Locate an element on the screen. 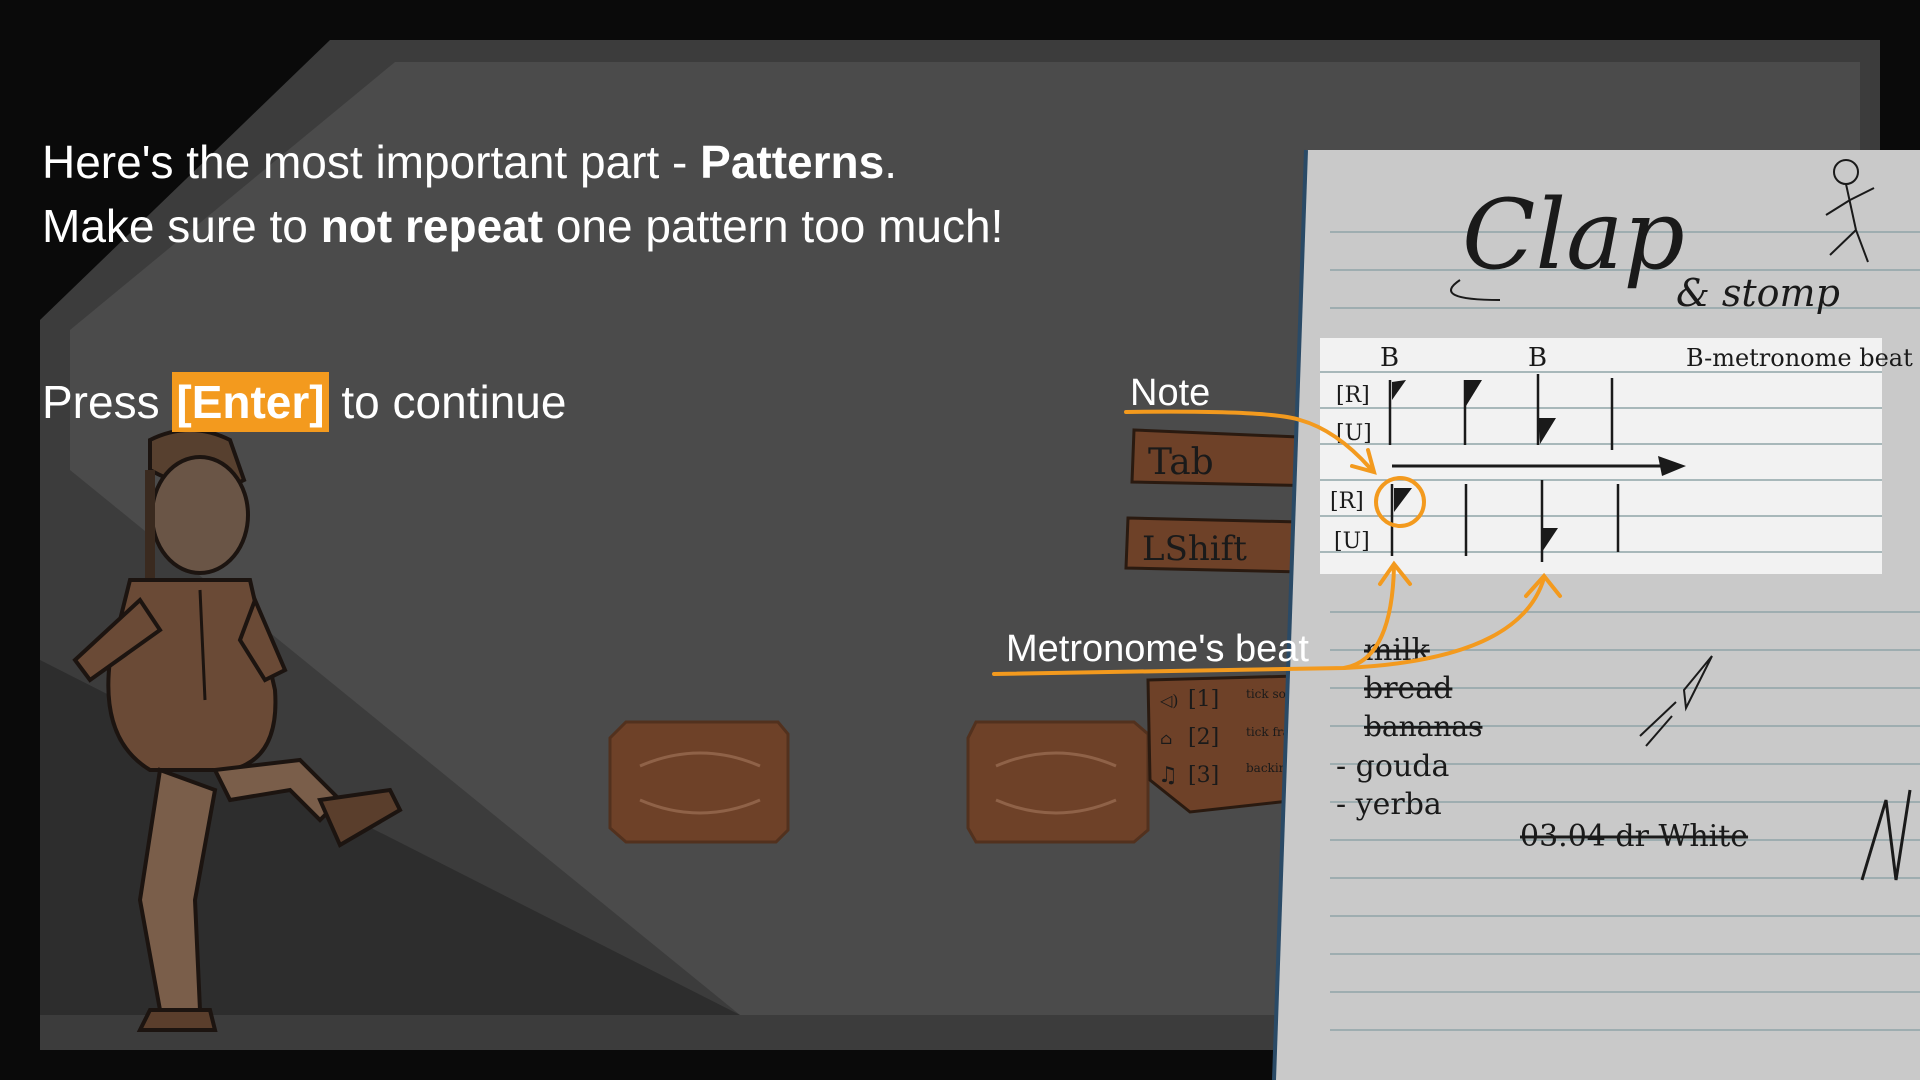 The height and width of the screenshot is (1080, 1920). legend-key-1: [1] is located at coordinates (1203, 699).